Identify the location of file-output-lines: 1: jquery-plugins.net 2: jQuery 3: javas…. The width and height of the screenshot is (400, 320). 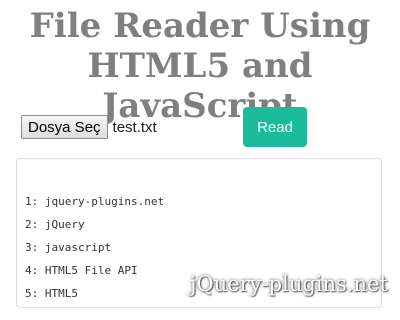
(94, 247).